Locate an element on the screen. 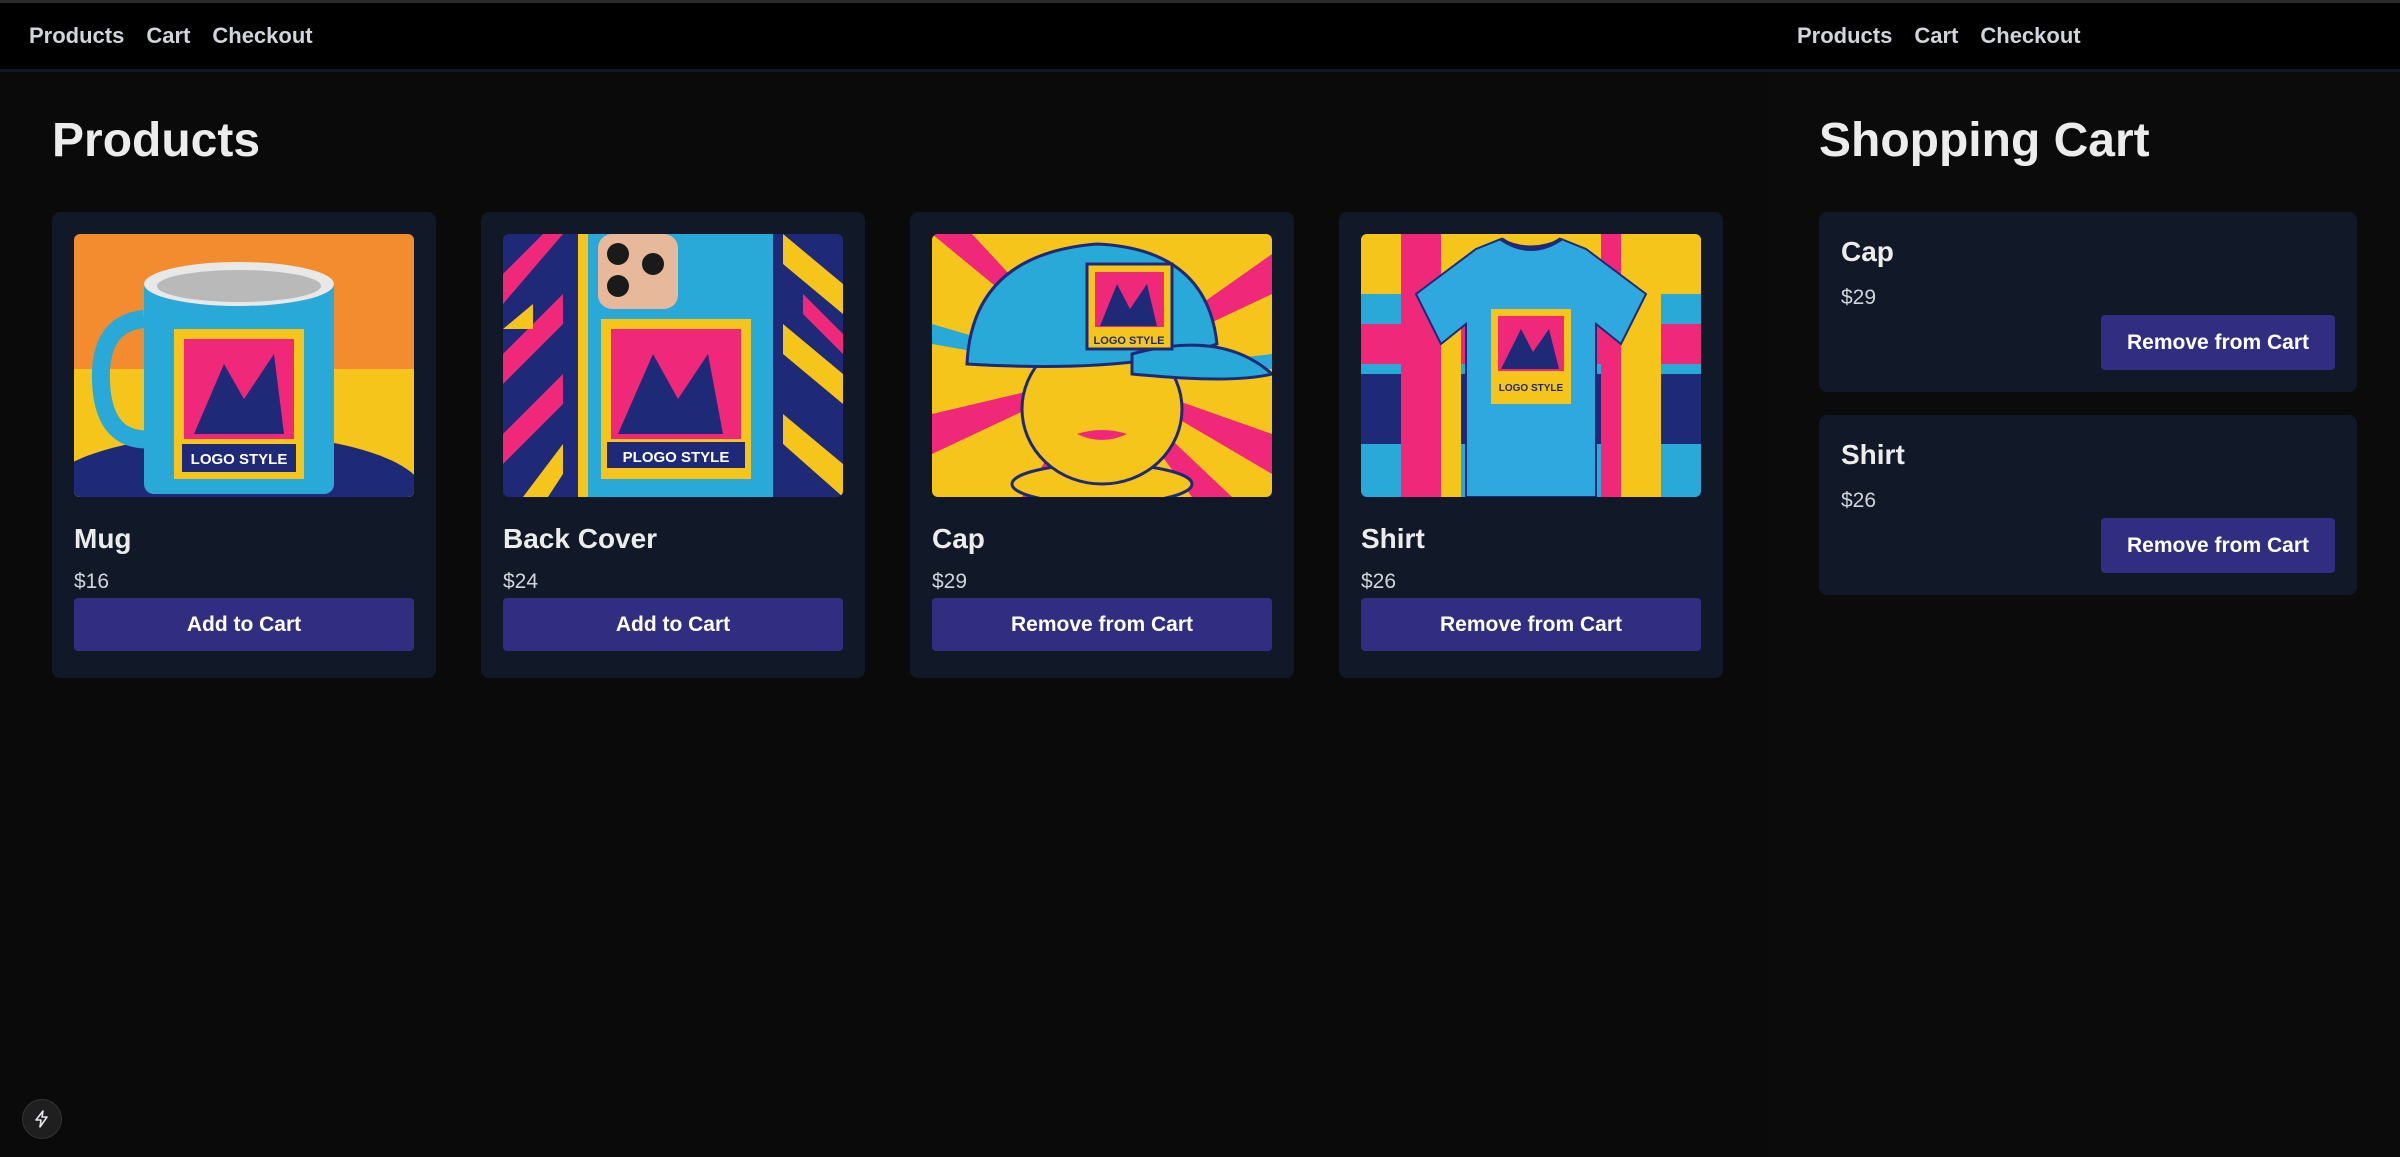 This screenshot has width=2400, height=1157. product-card: LOGO STYLE Cap $29 Remove from Cart is located at coordinates (1102, 445).